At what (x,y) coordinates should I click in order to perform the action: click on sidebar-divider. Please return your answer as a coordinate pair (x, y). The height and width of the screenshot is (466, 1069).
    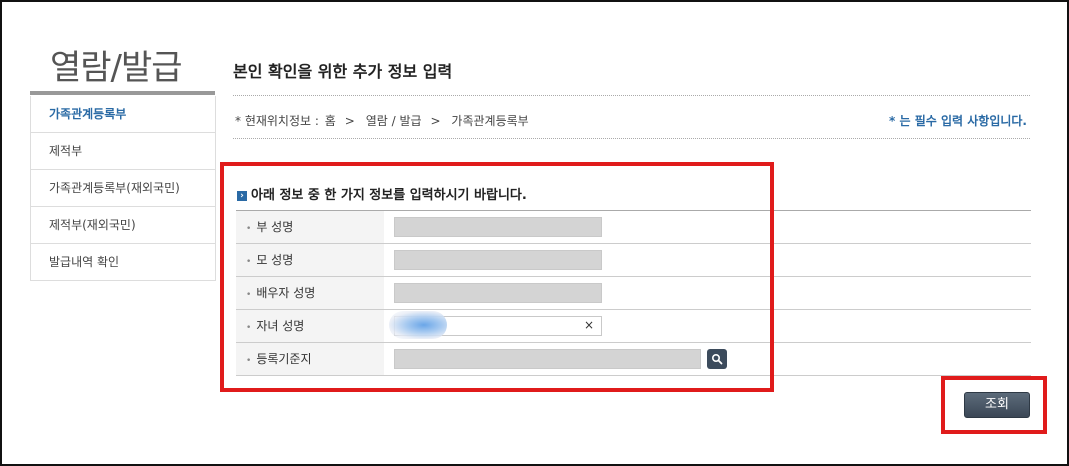
    Looking at the image, I should click on (122, 93).